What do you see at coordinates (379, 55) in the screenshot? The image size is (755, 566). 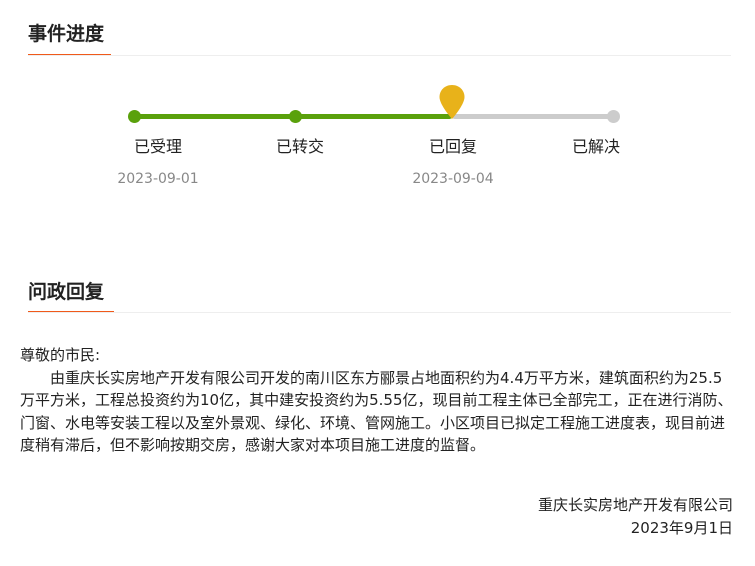 I see `progress-title-divider` at bounding box center [379, 55].